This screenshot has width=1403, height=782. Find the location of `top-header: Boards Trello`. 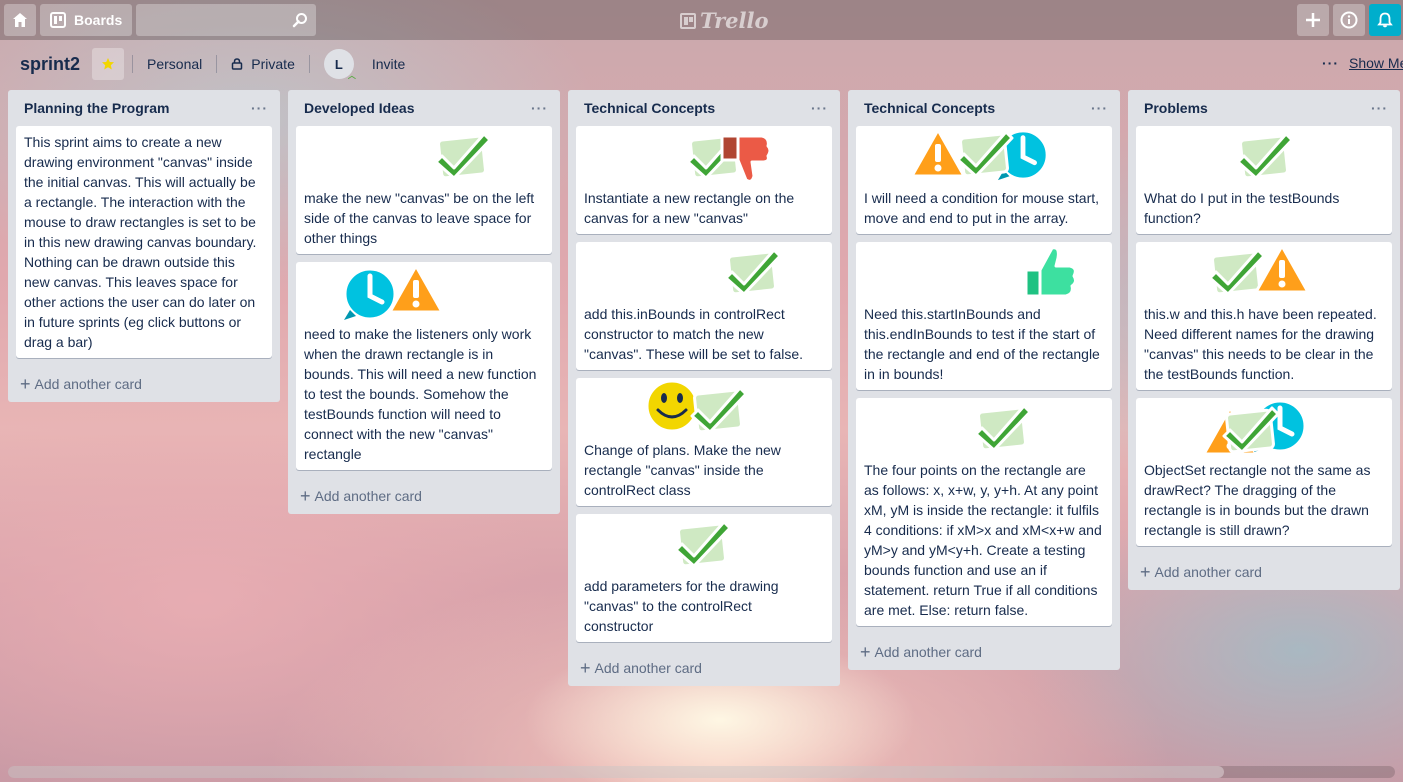

top-header: Boards Trello is located at coordinates (701, 20).